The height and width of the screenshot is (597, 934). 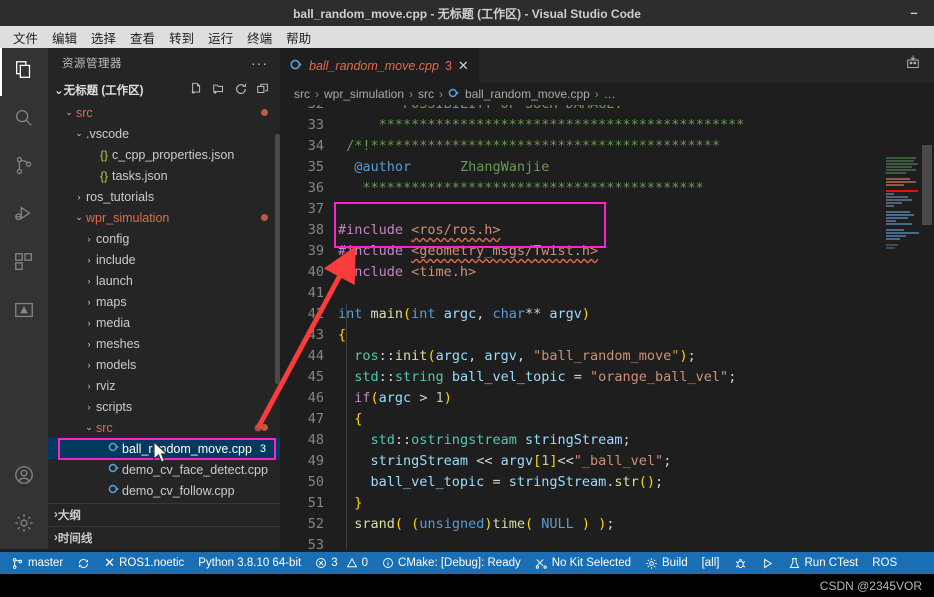 I want to click on activity-item-run-and-debug, so click(x=24, y=216).